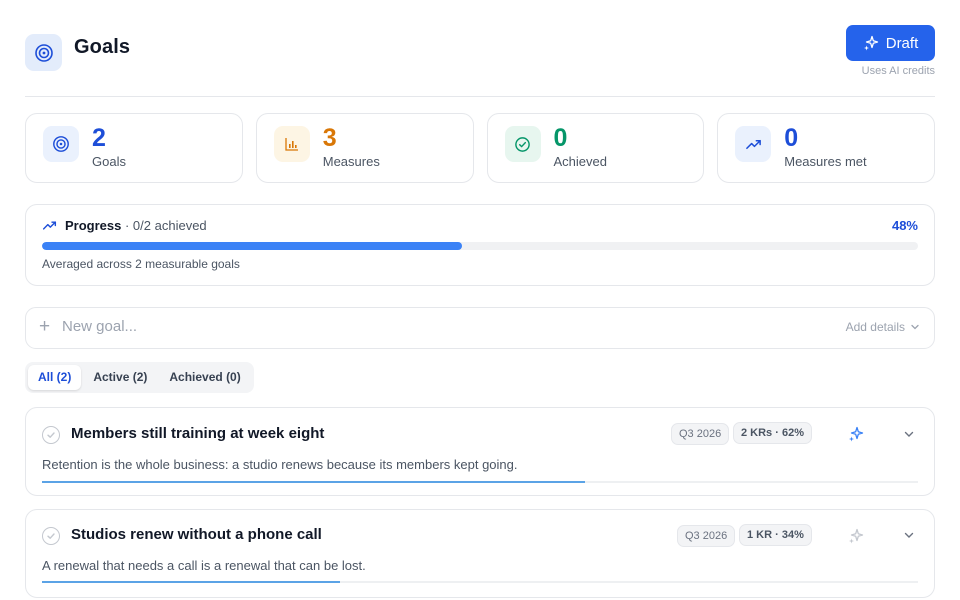 The width and height of the screenshot is (960, 600). What do you see at coordinates (134, 148) in the screenshot?
I see `stat-card-goals: 2 Goals` at bounding box center [134, 148].